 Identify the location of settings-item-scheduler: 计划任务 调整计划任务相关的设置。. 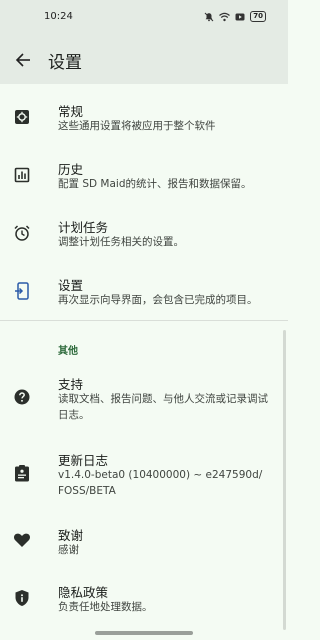
(144, 232).